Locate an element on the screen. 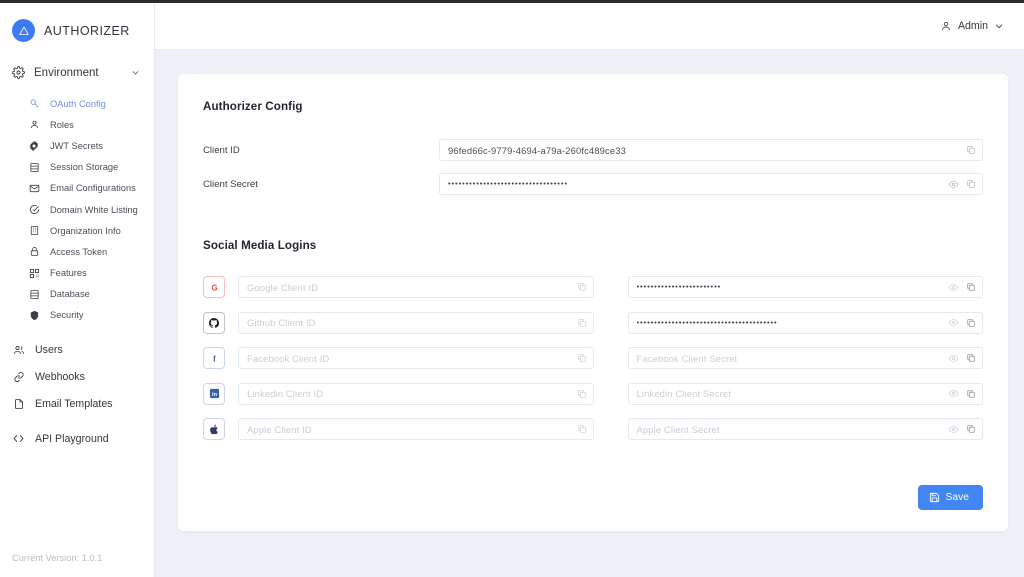 The height and width of the screenshot is (577, 1024). linkedin-icon: in is located at coordinates (214, 393).